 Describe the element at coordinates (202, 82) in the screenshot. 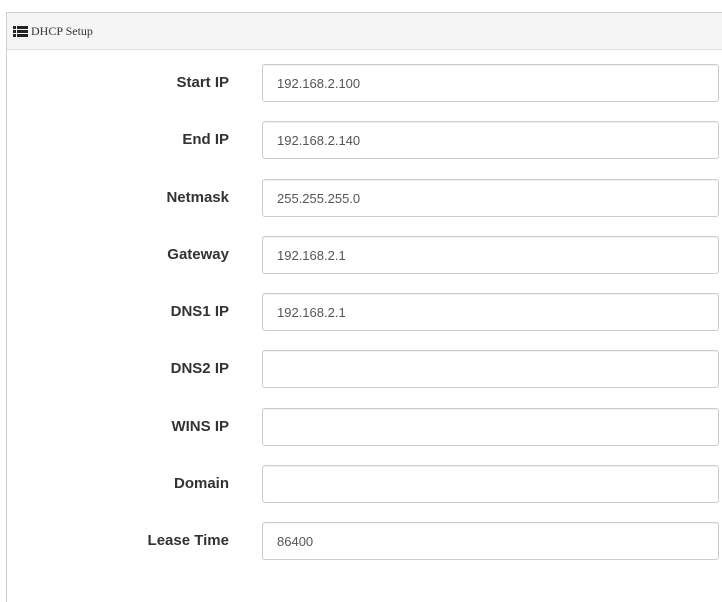

I see `start-ip-label: Start IP` at that location.